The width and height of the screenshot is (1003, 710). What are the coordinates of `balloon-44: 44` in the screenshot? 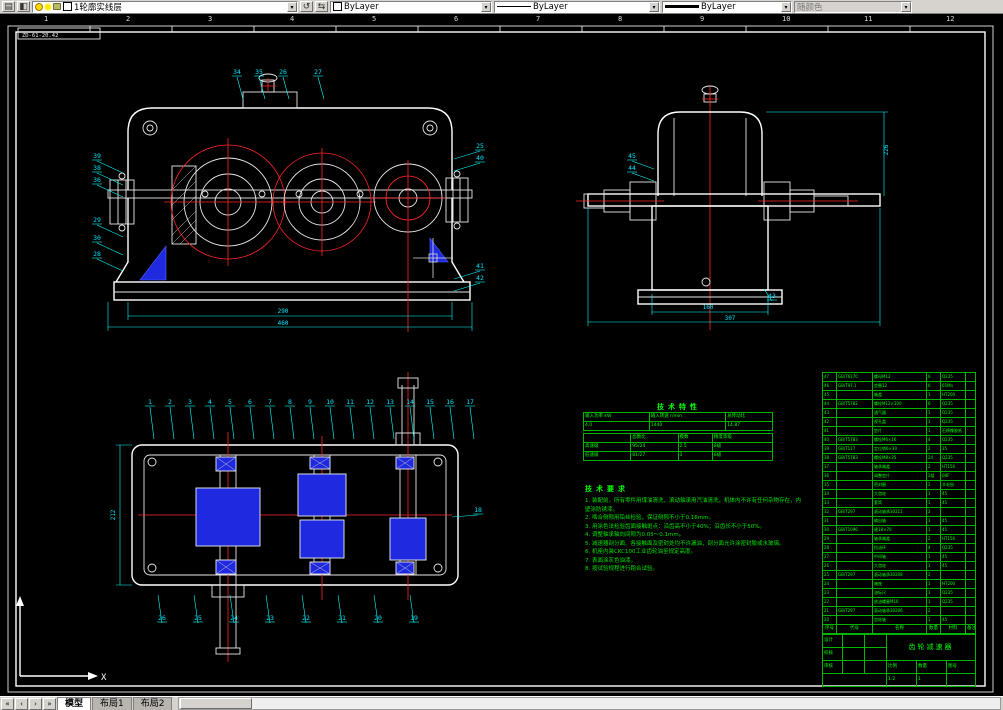 It's located at (632, 168).